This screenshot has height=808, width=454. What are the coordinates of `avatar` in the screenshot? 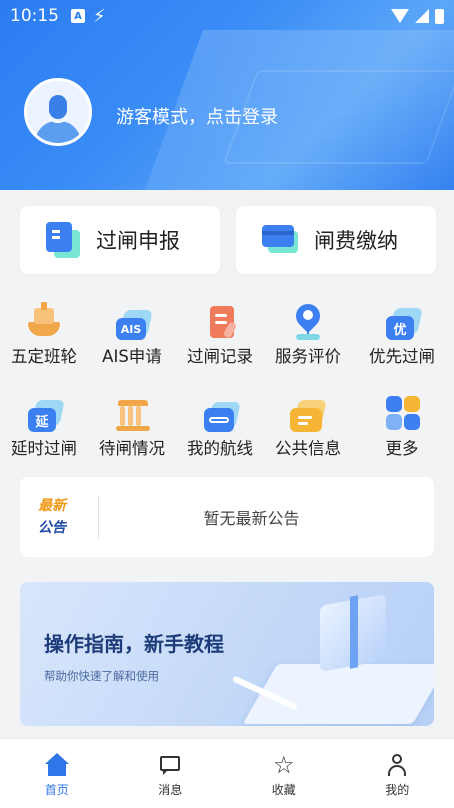 It's located at (58, 112).